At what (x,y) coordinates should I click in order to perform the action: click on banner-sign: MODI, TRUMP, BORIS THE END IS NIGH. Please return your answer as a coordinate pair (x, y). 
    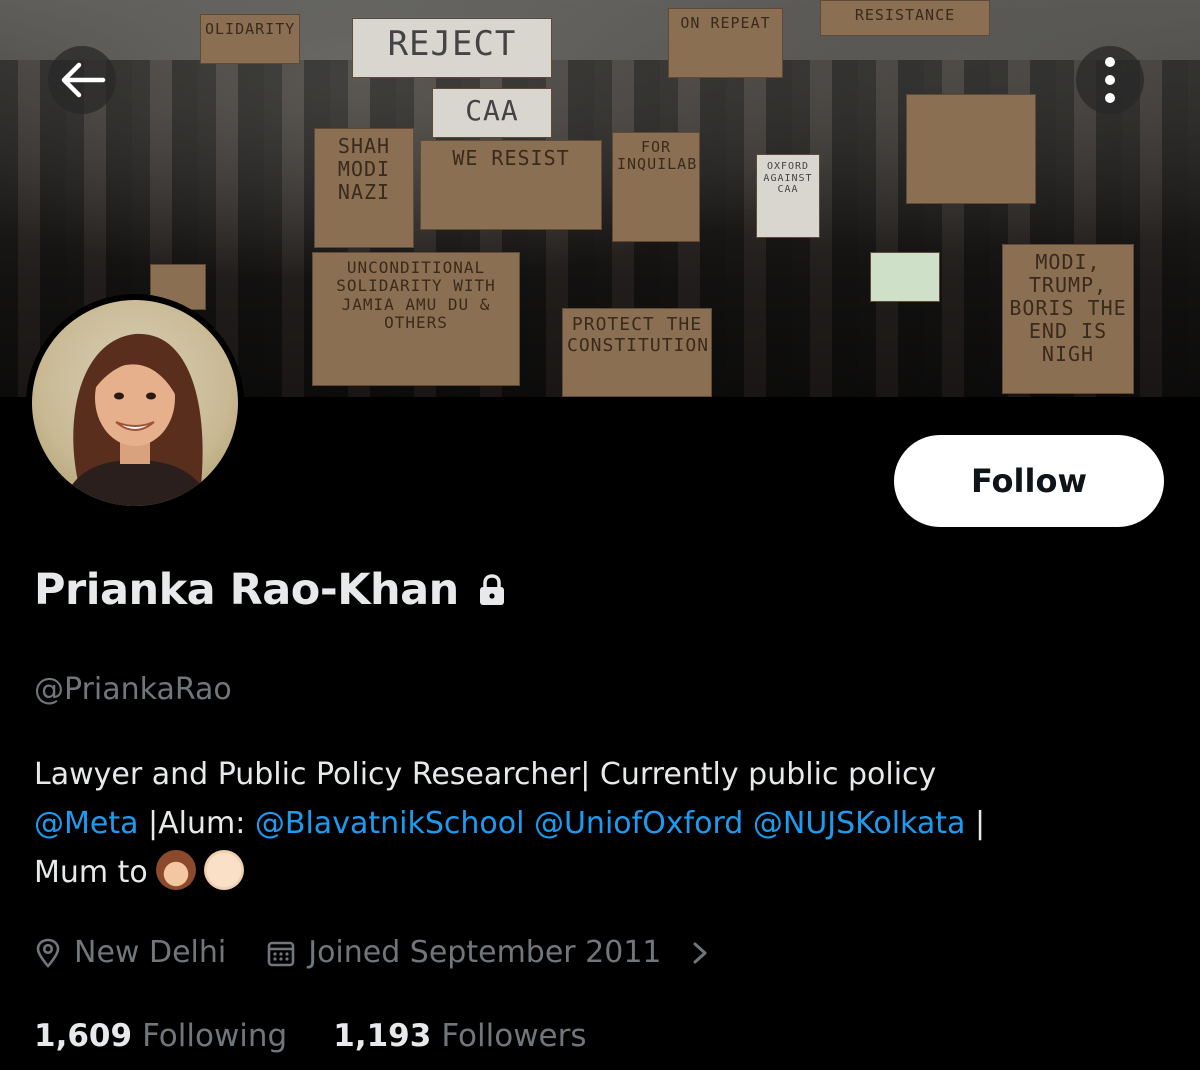
    Looking at the image, I should click on (1068, 319).